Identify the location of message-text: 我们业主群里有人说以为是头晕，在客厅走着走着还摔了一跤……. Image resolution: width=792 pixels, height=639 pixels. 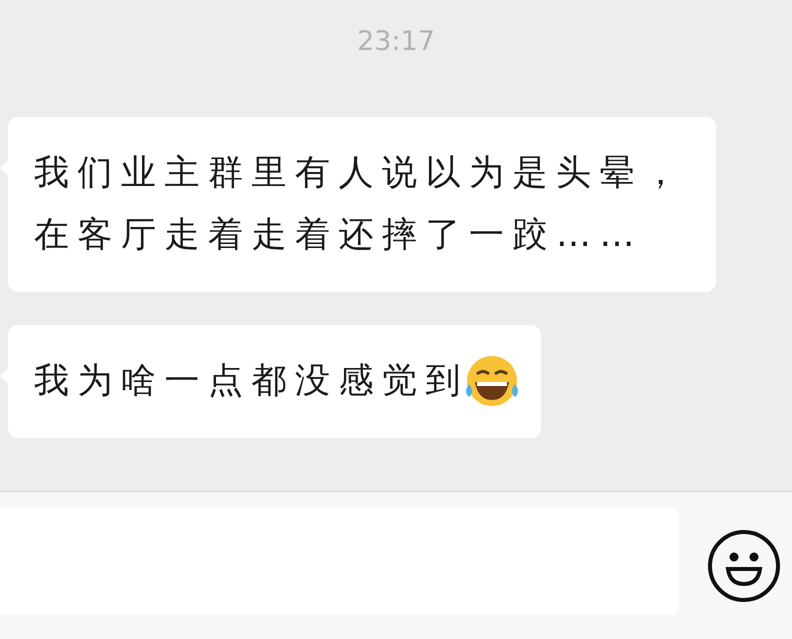
(361, 204).